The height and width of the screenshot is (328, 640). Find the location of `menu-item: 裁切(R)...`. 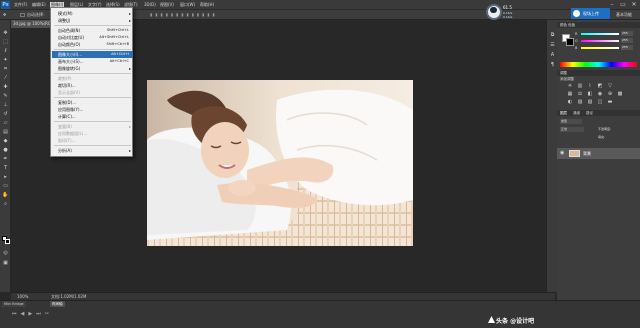

menu-item: 裁切(R)... is located at coordinates (92, 85).